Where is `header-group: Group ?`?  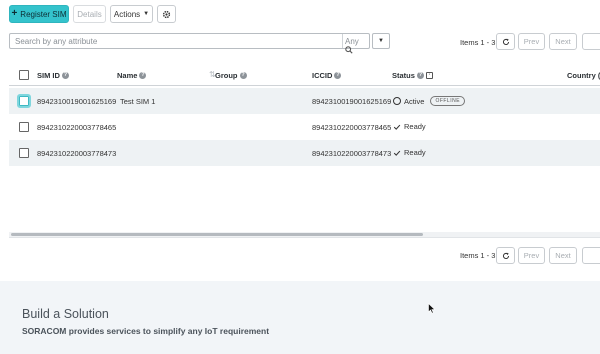
header-group: Group ? is located at coordinates (231, 75).